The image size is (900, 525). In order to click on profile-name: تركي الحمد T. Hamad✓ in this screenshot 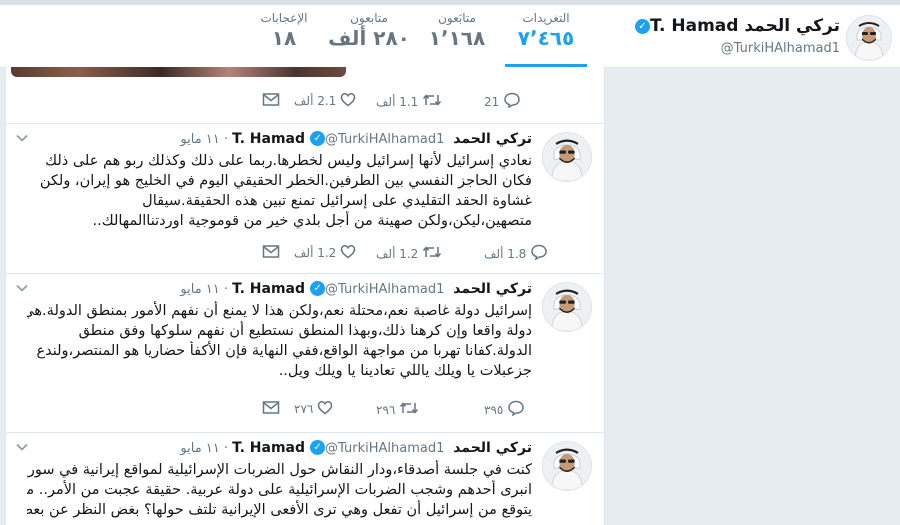, I will do `click(735, 26)`.